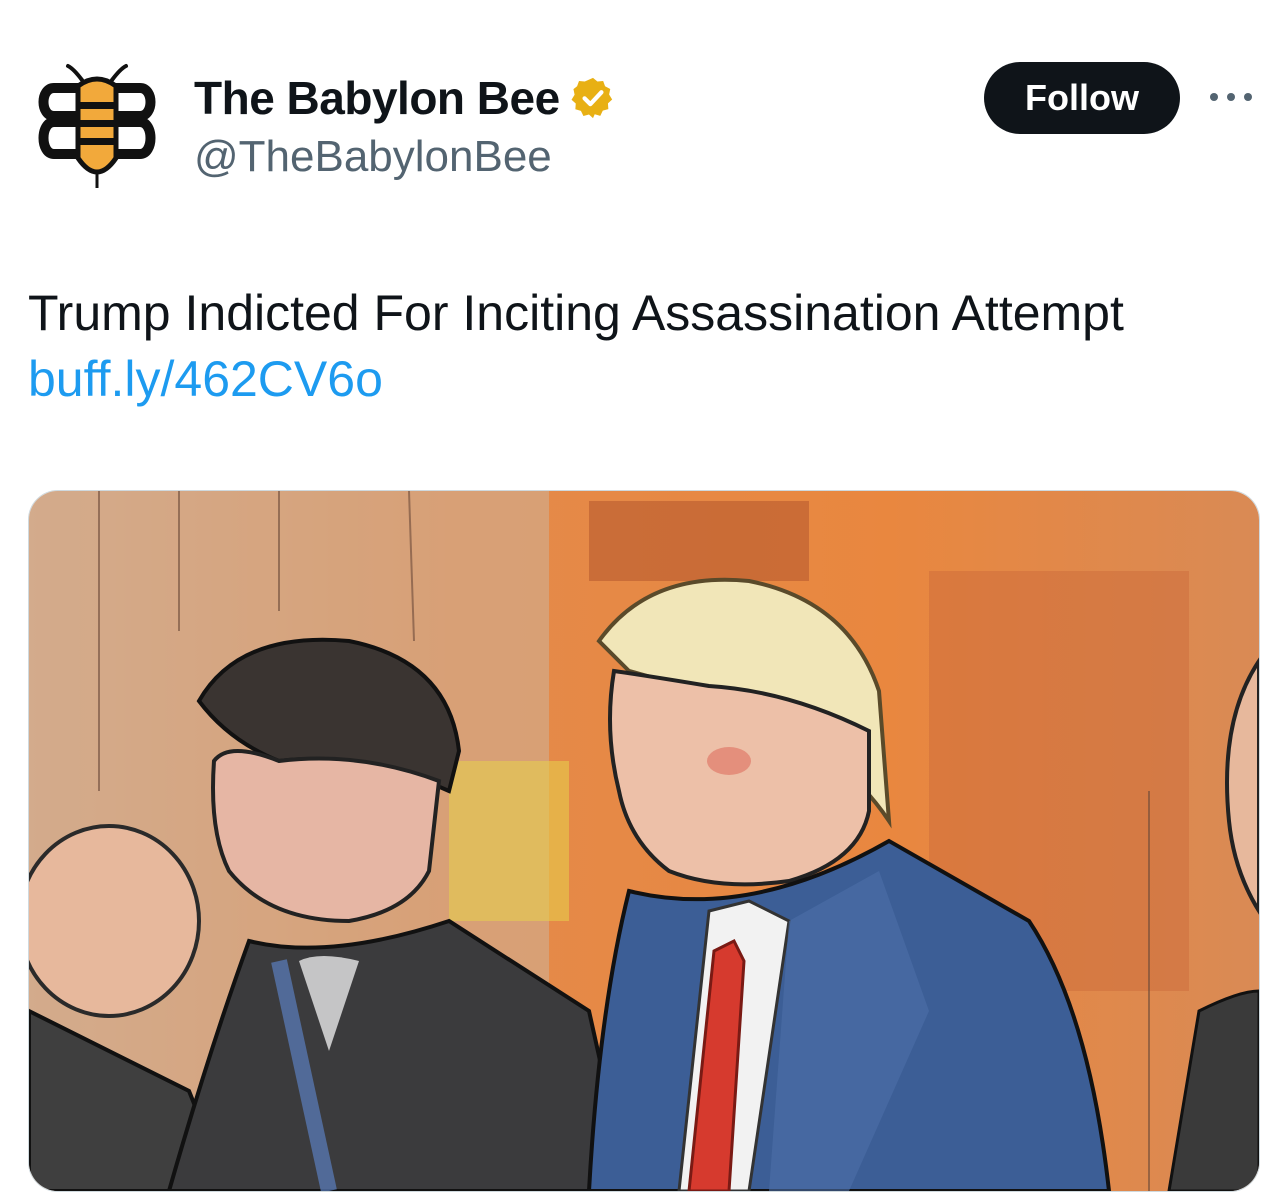 The height and width of the screenshot is (1192, 1284). I want to click on follow-button: Follow, so click(1082, 98).